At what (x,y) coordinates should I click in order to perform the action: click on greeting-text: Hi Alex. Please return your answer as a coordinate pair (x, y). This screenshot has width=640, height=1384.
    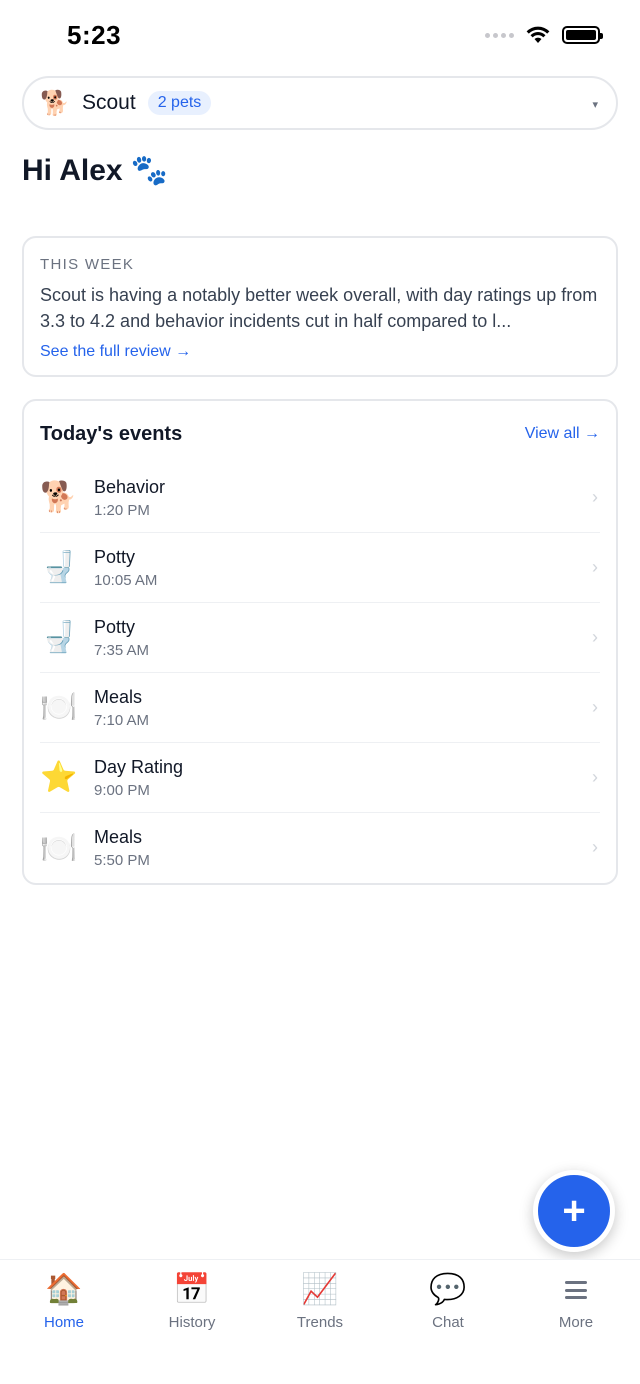
    Looking at the image, I should click on (72, 170).